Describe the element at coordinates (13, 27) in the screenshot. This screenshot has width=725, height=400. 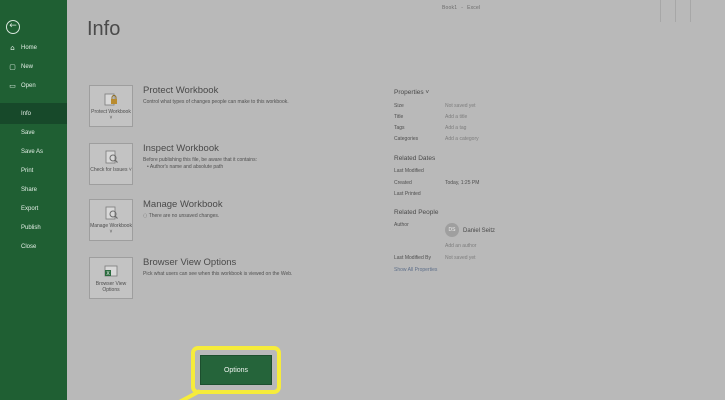
I see `back-arrow-icon: ←` at that location.